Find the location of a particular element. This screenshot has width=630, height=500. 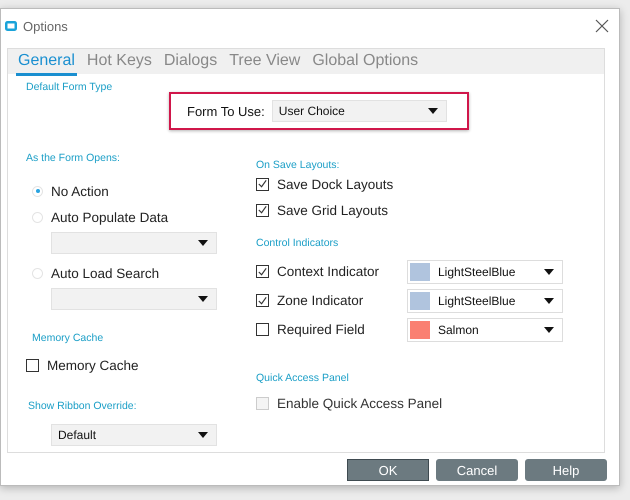

checkbox-label: Required Field is located at coordinates (321, 329).